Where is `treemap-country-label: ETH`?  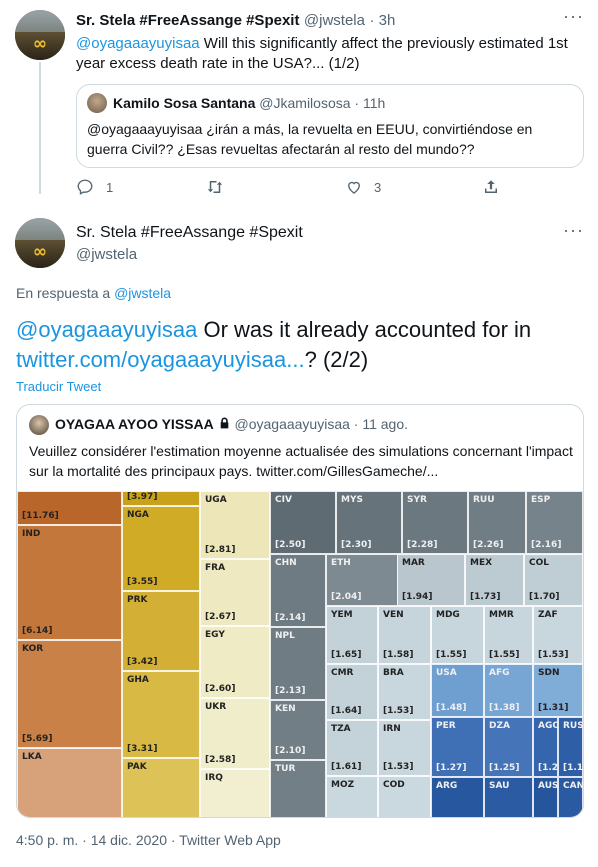
treemap-country-label: ETH is located at coordinates (341, 563).